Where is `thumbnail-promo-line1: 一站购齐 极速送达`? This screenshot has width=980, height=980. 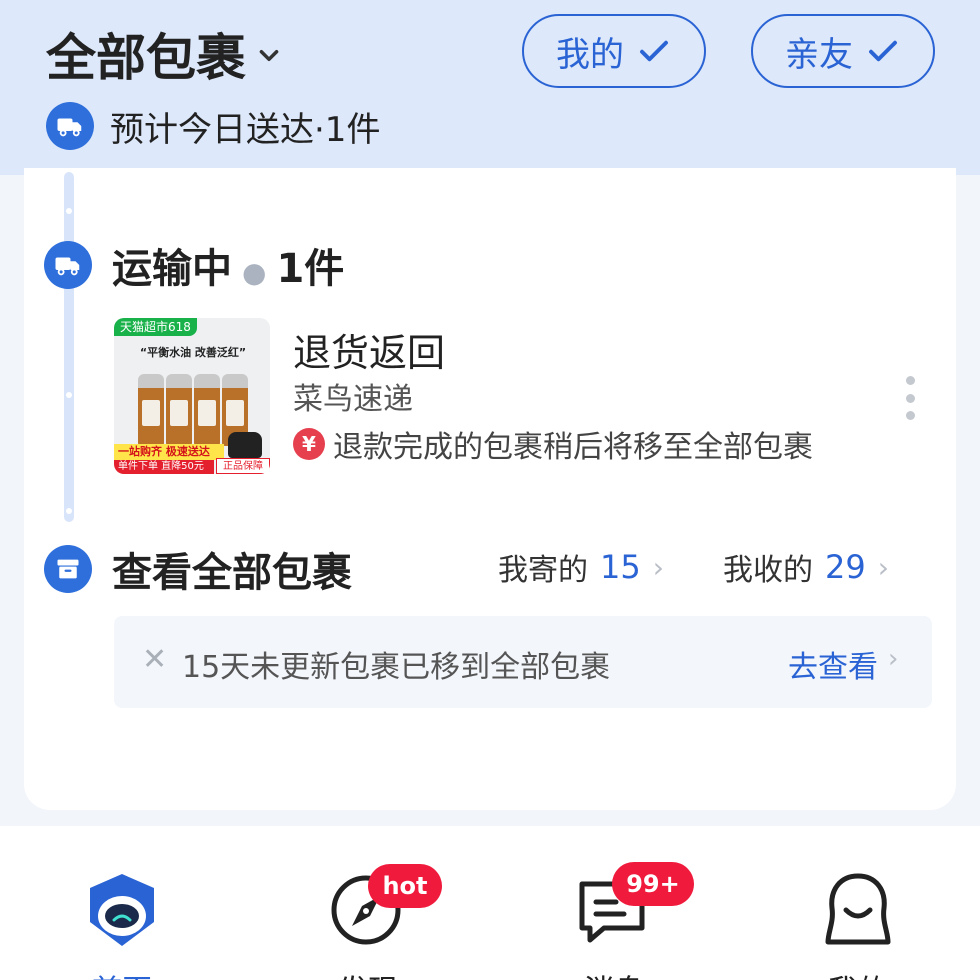
thumbnail-promo-line1: 一站购齐 极速送达 is located at coordinates (169, 452).